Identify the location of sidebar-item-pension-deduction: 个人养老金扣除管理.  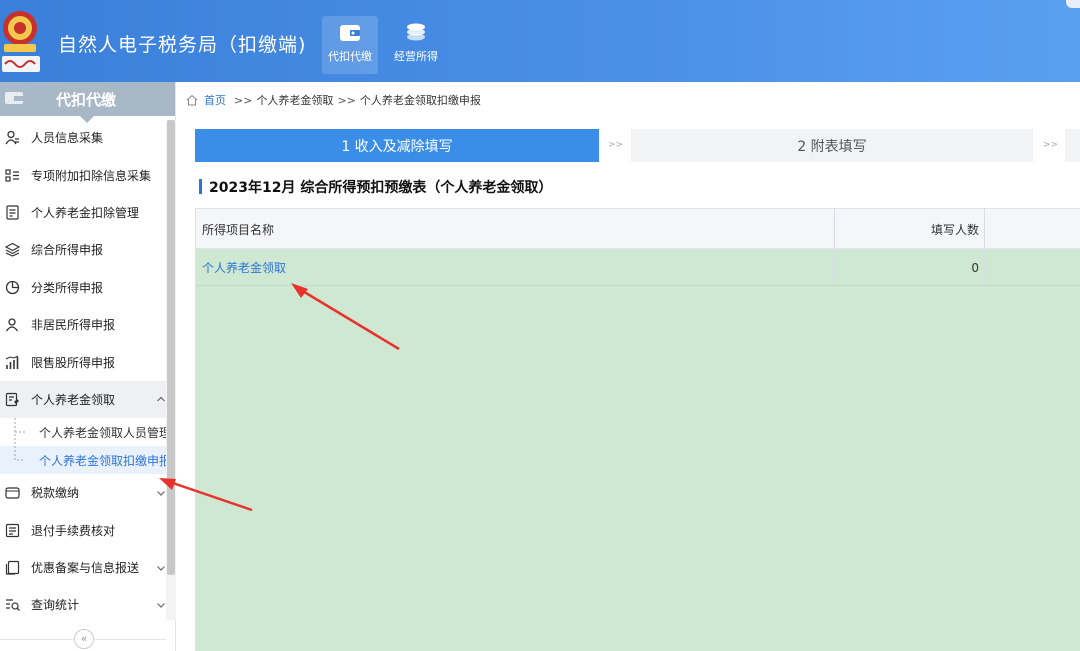
(83, 212).